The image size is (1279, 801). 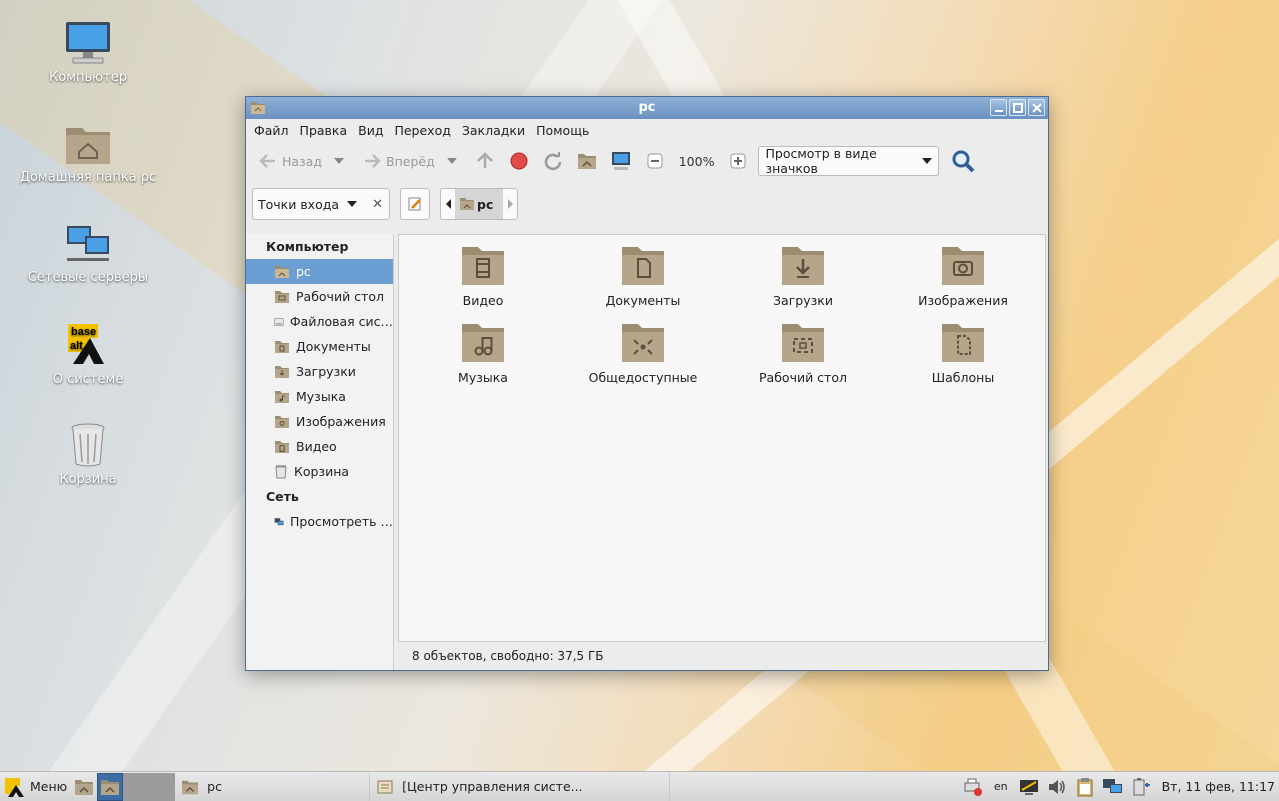 I want to click on up-button, so click(x=485, y=161).